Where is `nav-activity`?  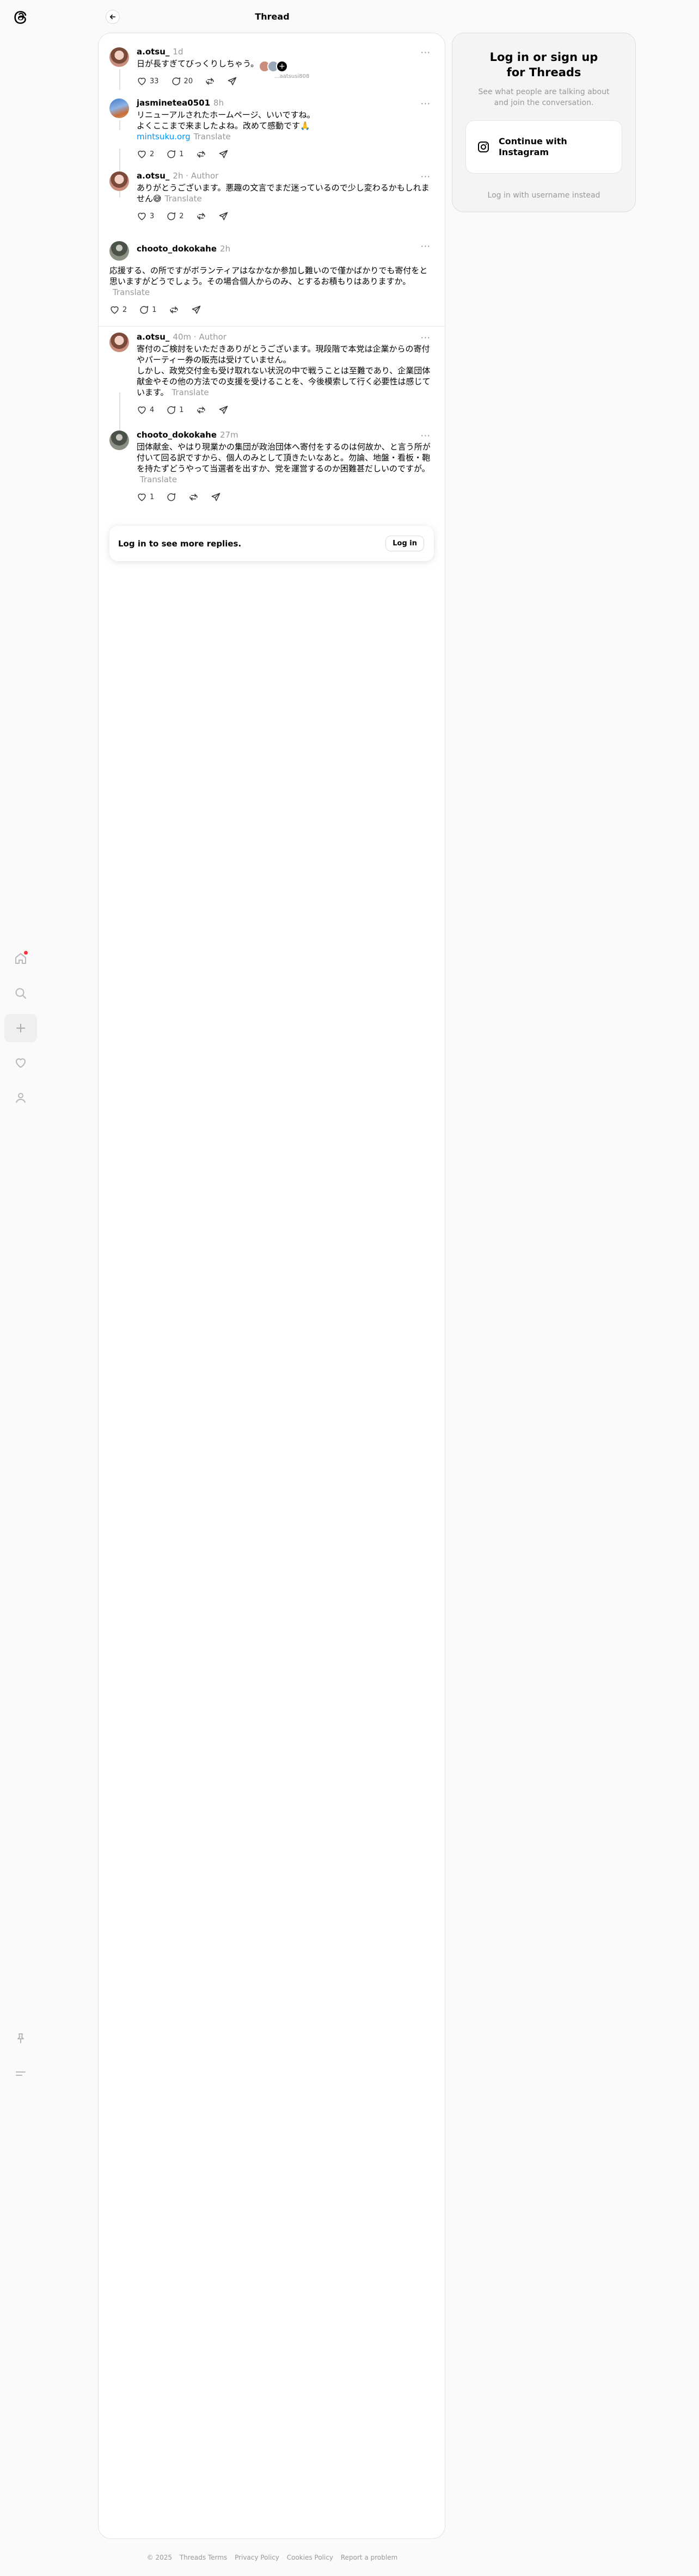 nav-activity is located at coordinates (20, 1063).